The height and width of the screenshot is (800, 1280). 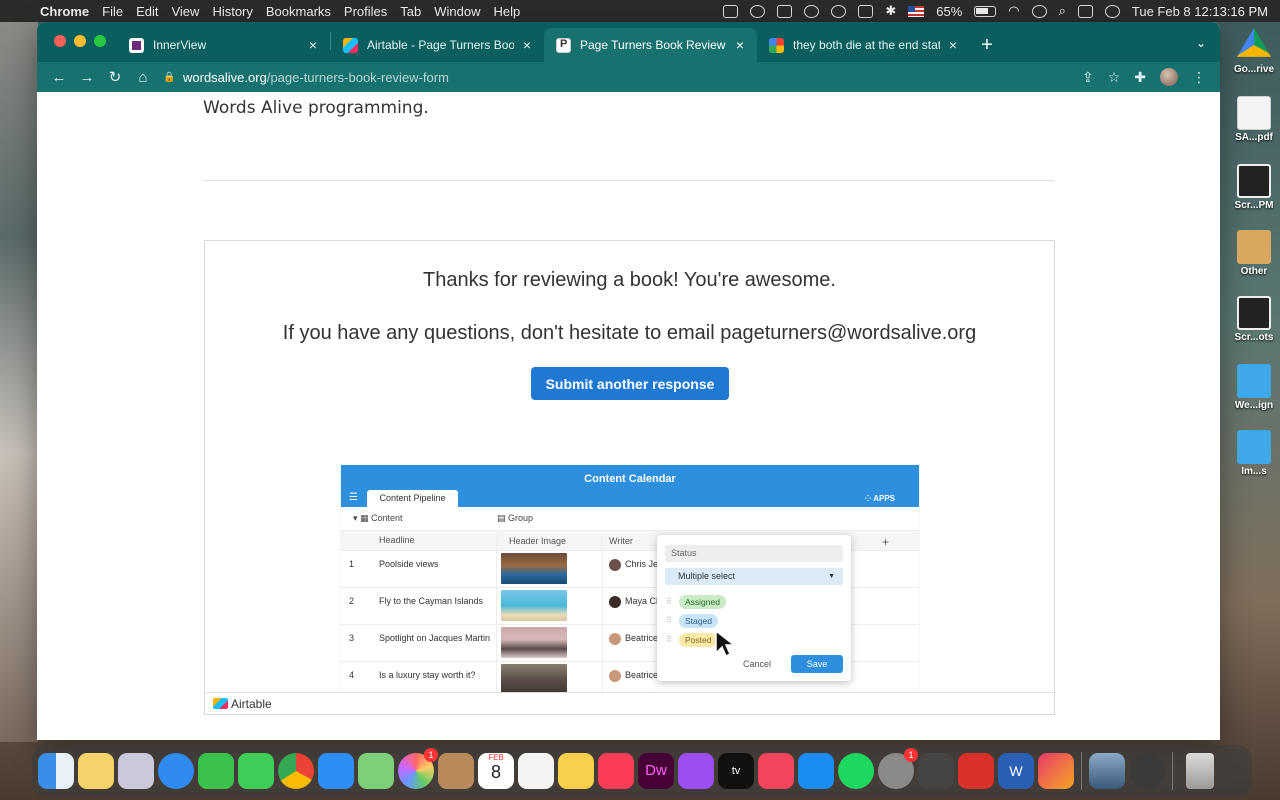 I want to click on dreamweaver-icon: Dw, so click(x=656, y=771).